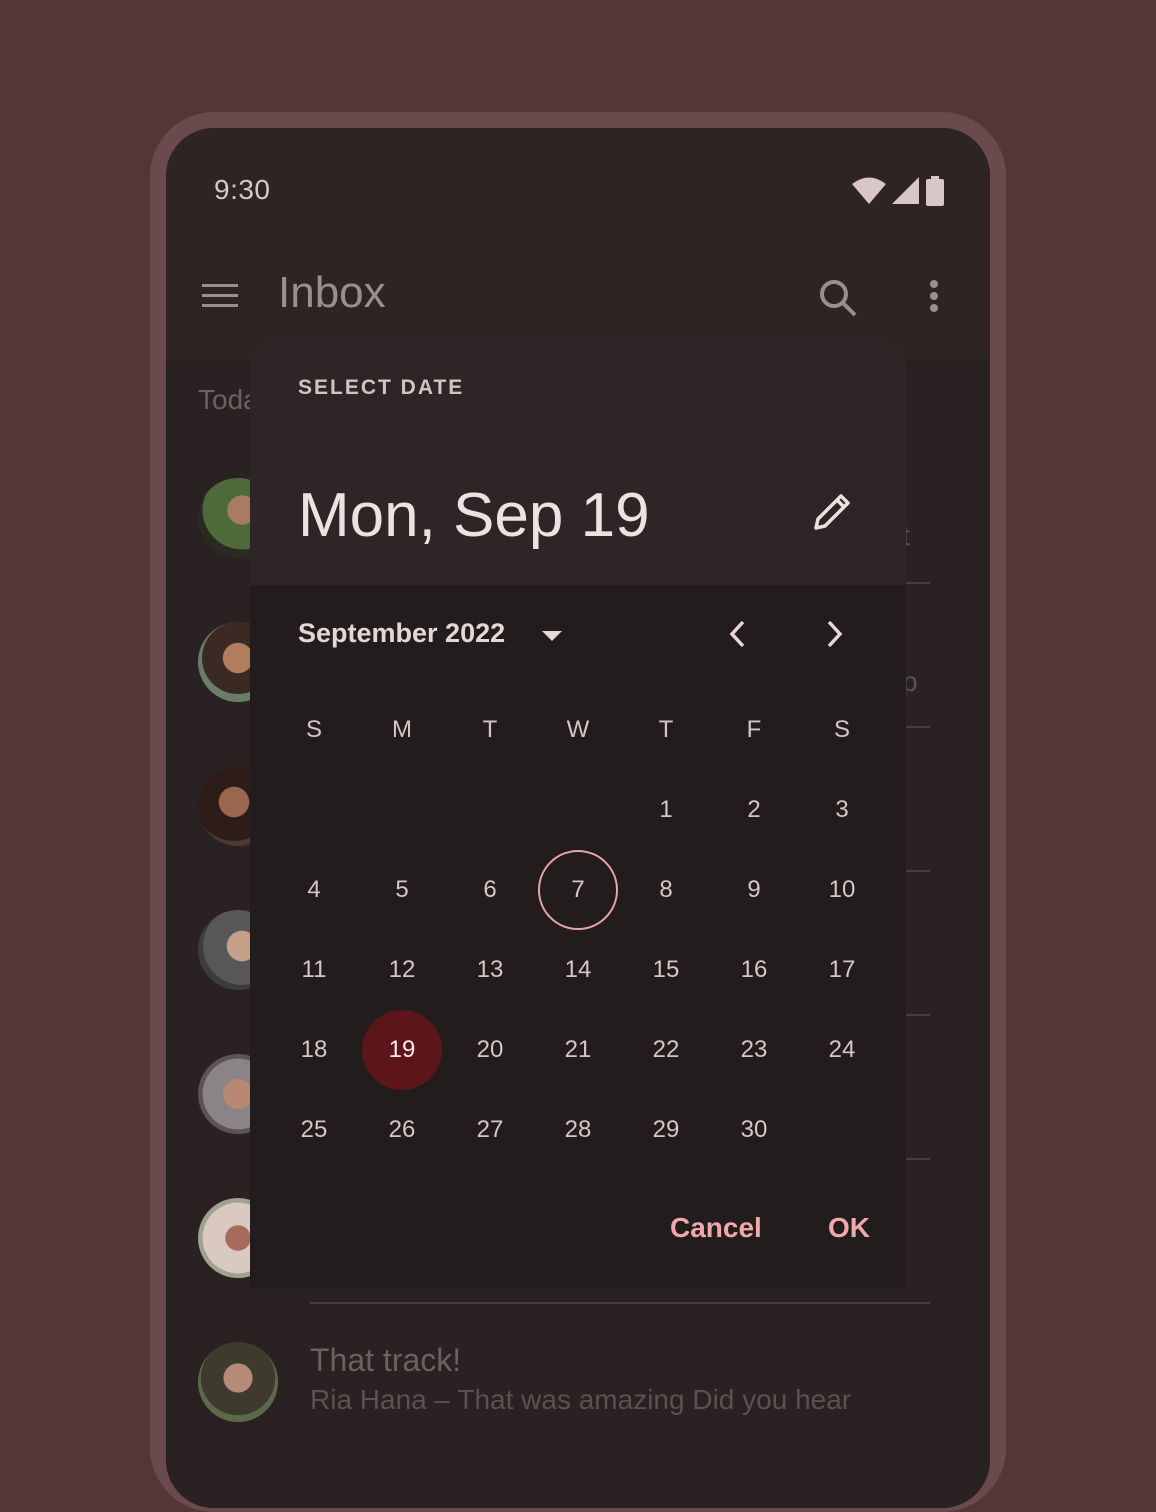  Describe the element at coordinates (578, 729) in the screenshot. I see `weekday-label: W` at that location.